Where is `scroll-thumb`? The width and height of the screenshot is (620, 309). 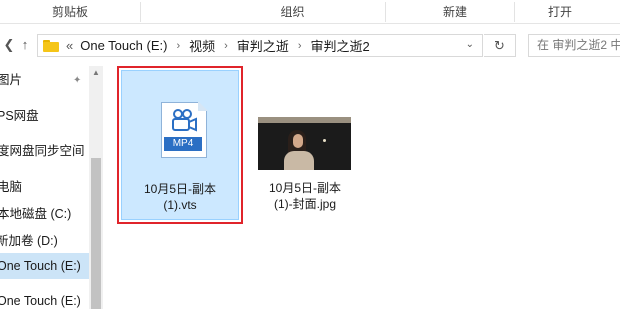
scroll-thumb is located at coordinates (96, 233).